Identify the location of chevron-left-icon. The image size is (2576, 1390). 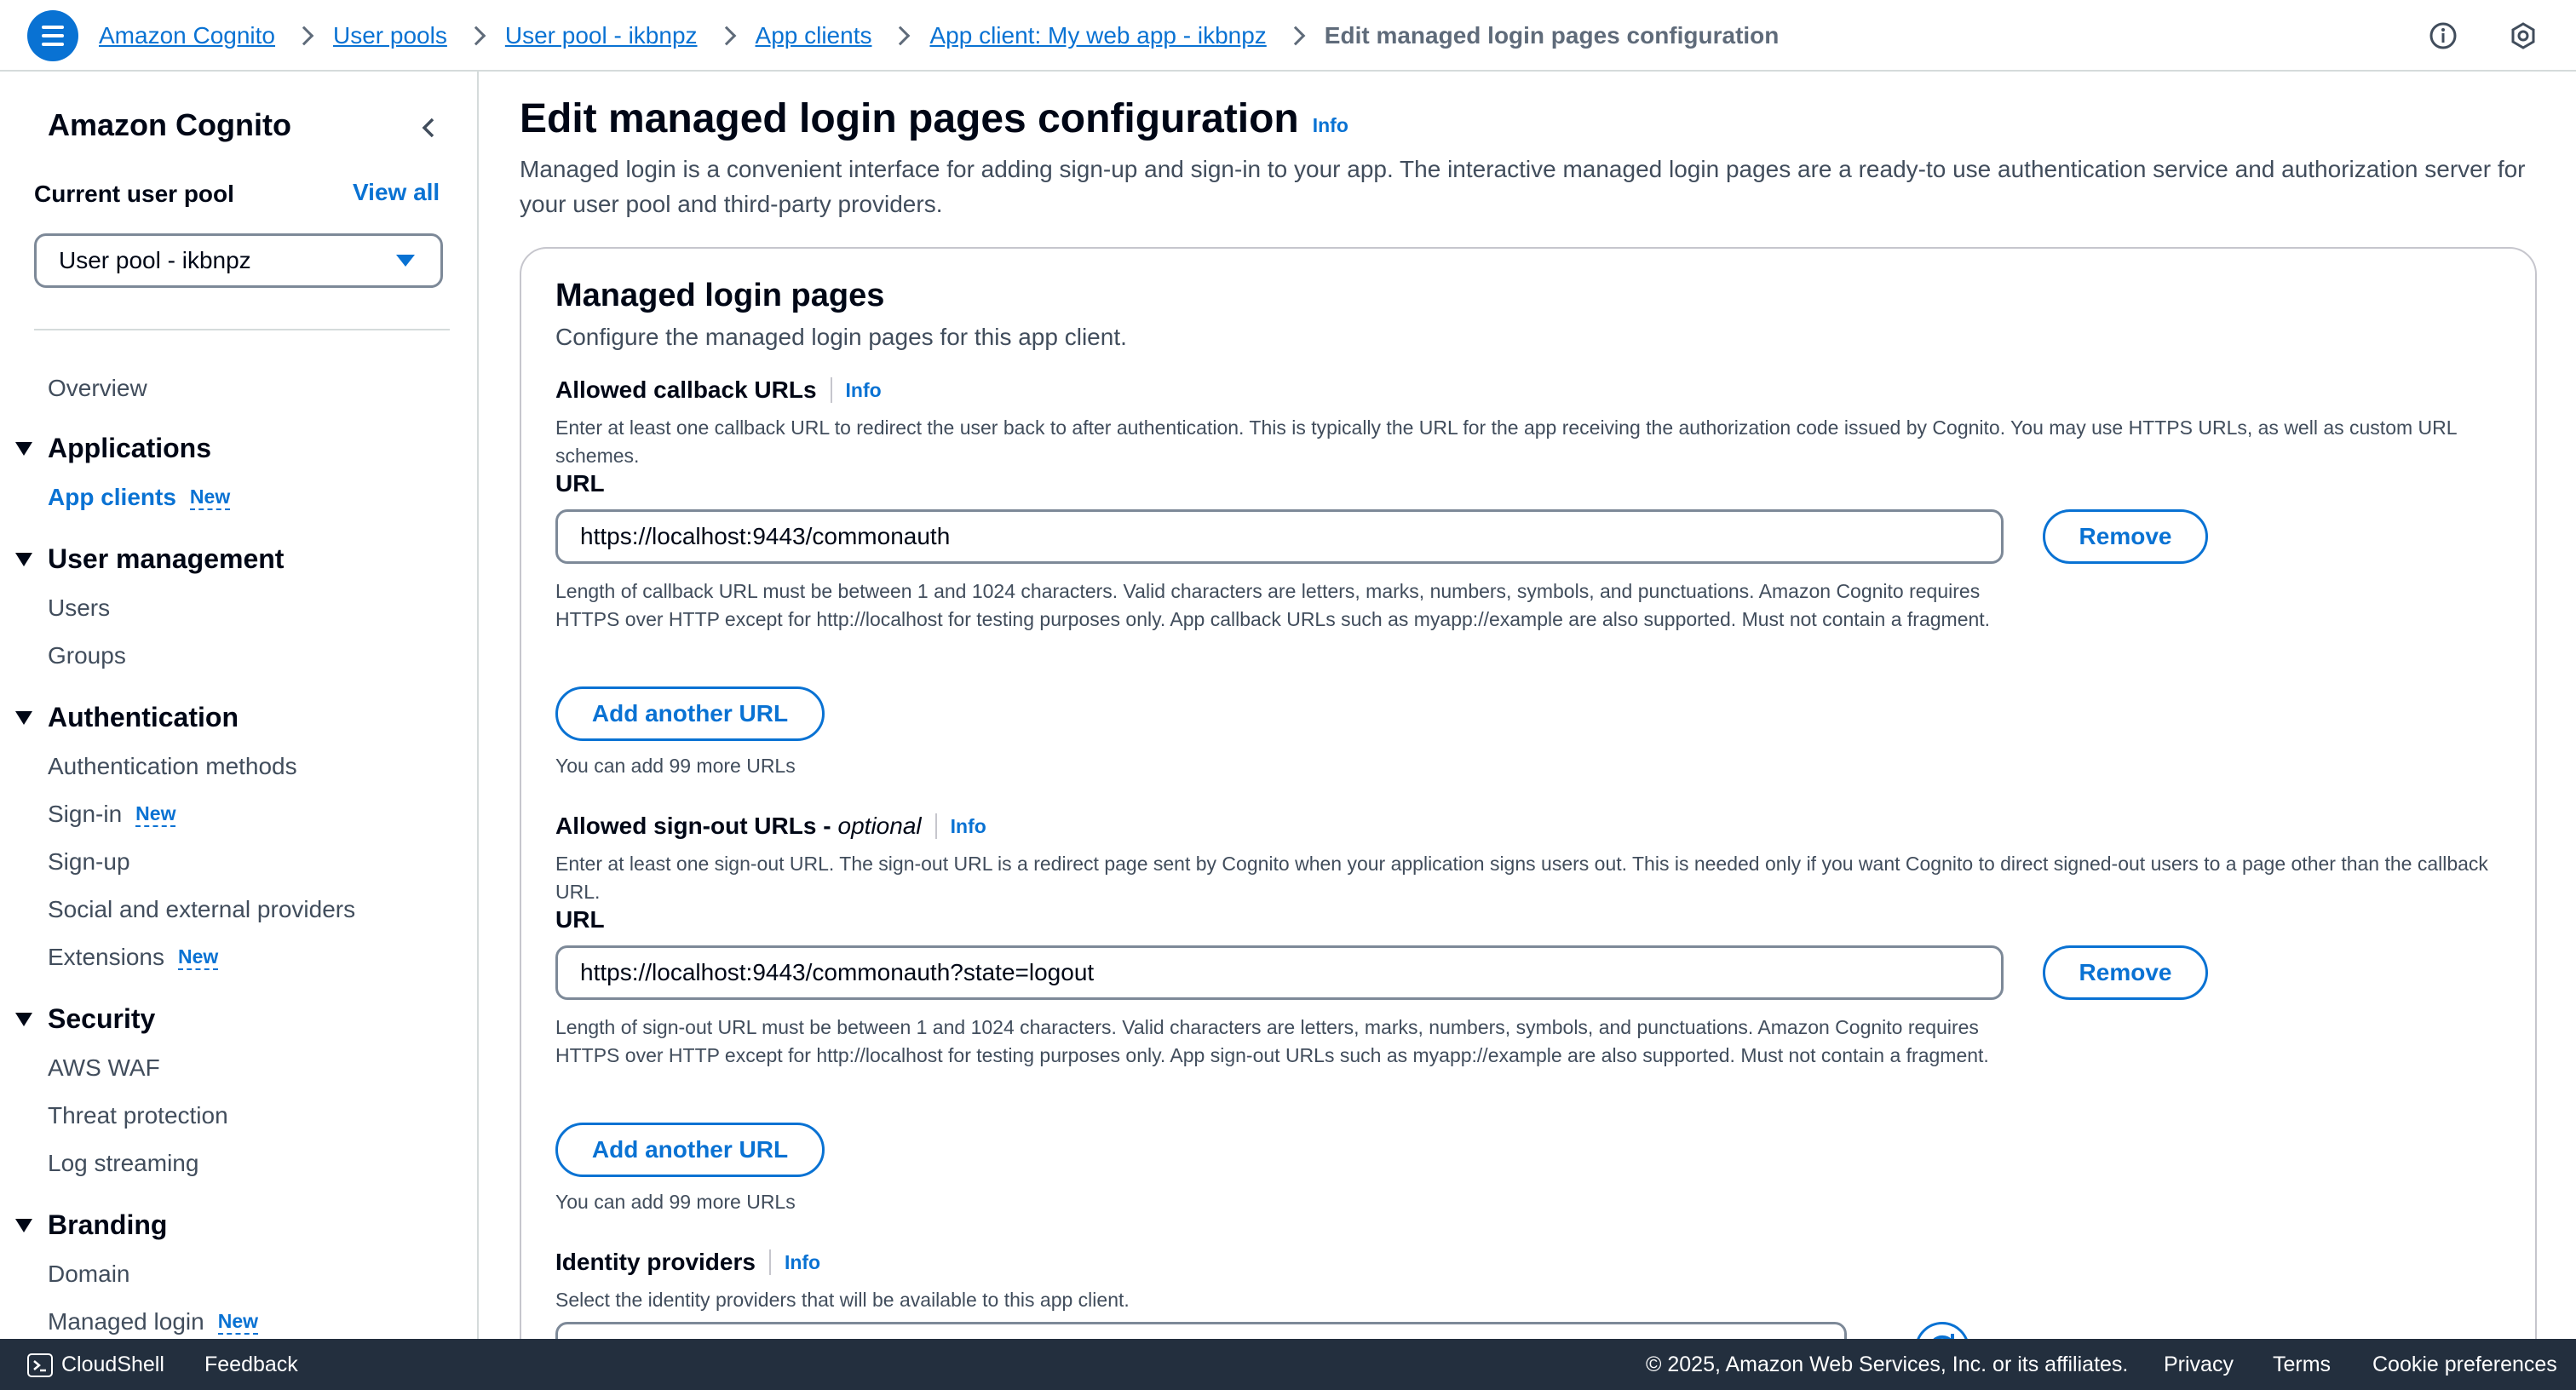
(428, 128).